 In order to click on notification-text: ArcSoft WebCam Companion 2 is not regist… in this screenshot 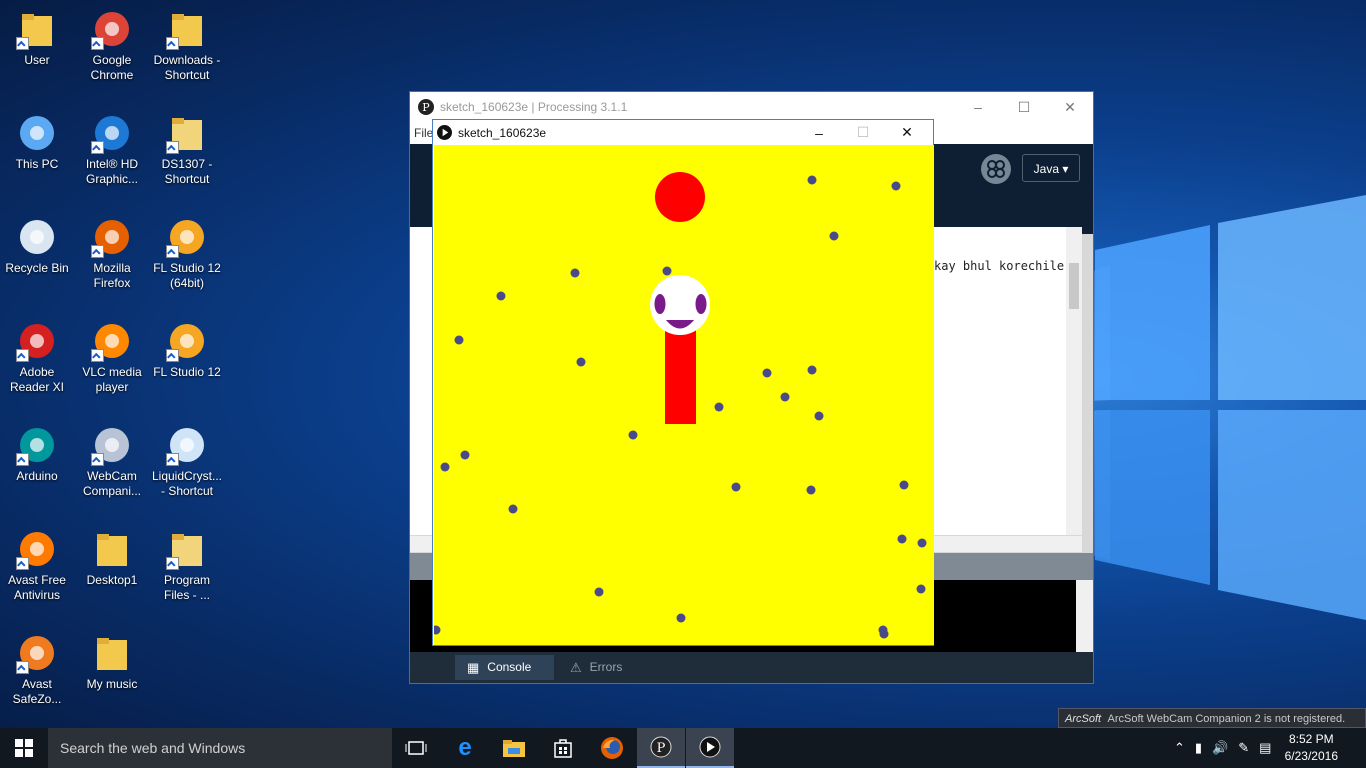, I will do `click(1226, 719)`.